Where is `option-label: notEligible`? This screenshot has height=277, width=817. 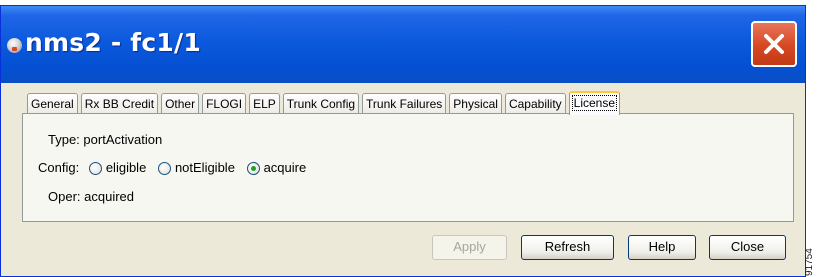
option-label: notEligible is located at coordinates (204, 167).